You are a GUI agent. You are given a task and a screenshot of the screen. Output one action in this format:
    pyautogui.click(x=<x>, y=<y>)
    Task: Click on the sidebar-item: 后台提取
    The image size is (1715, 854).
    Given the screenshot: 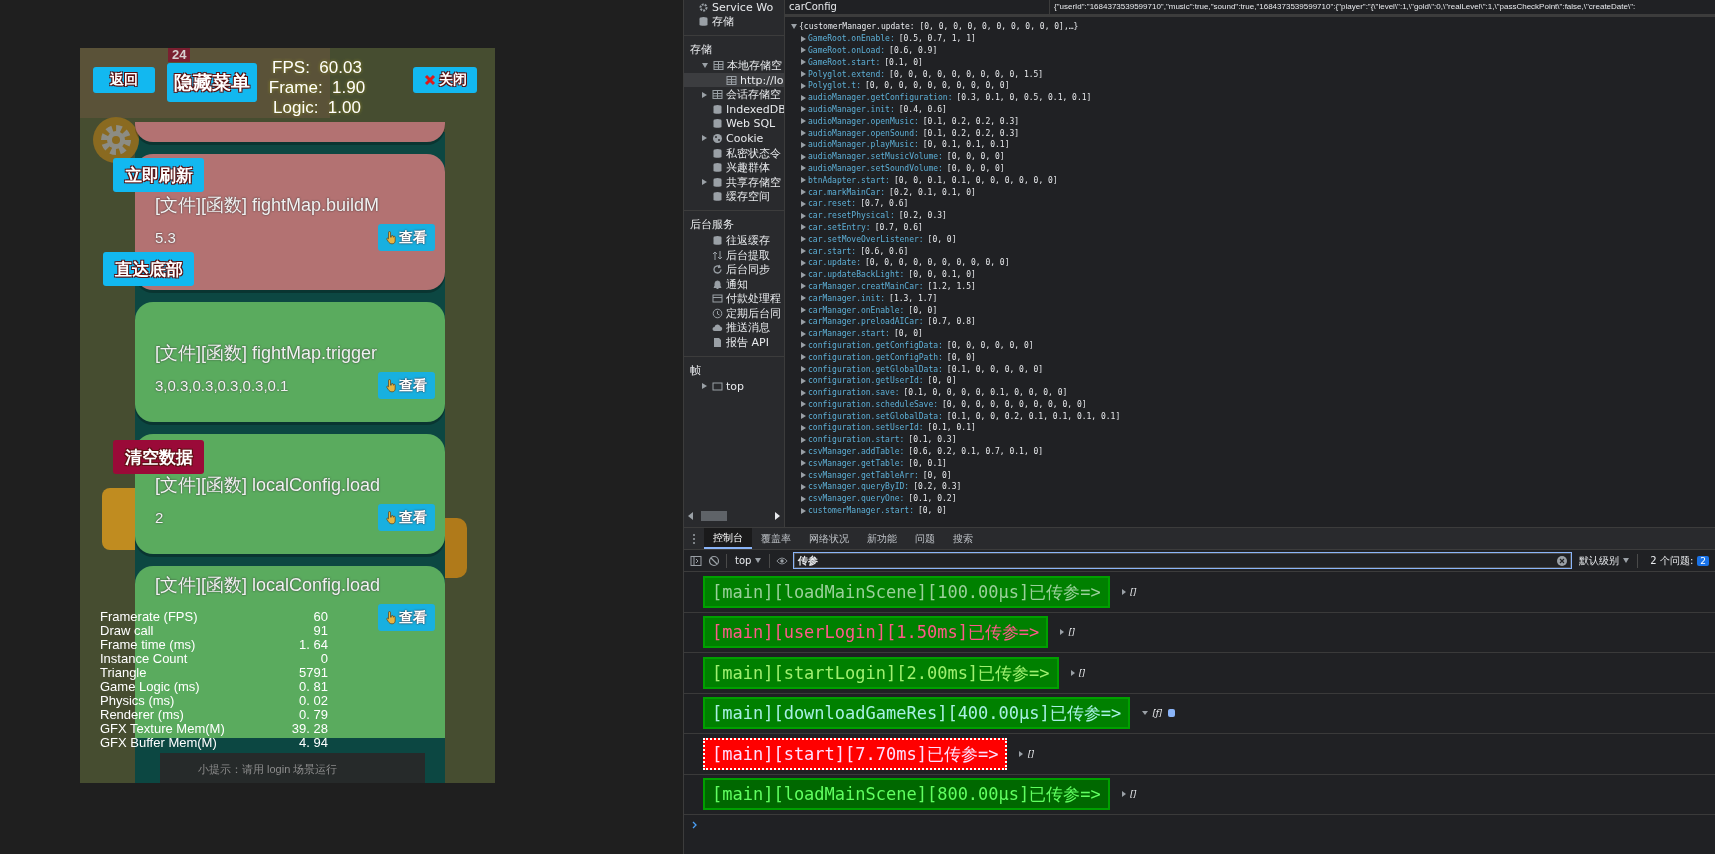 What is the action you would take?
    pyautogui.click(x=734, y=255)
    